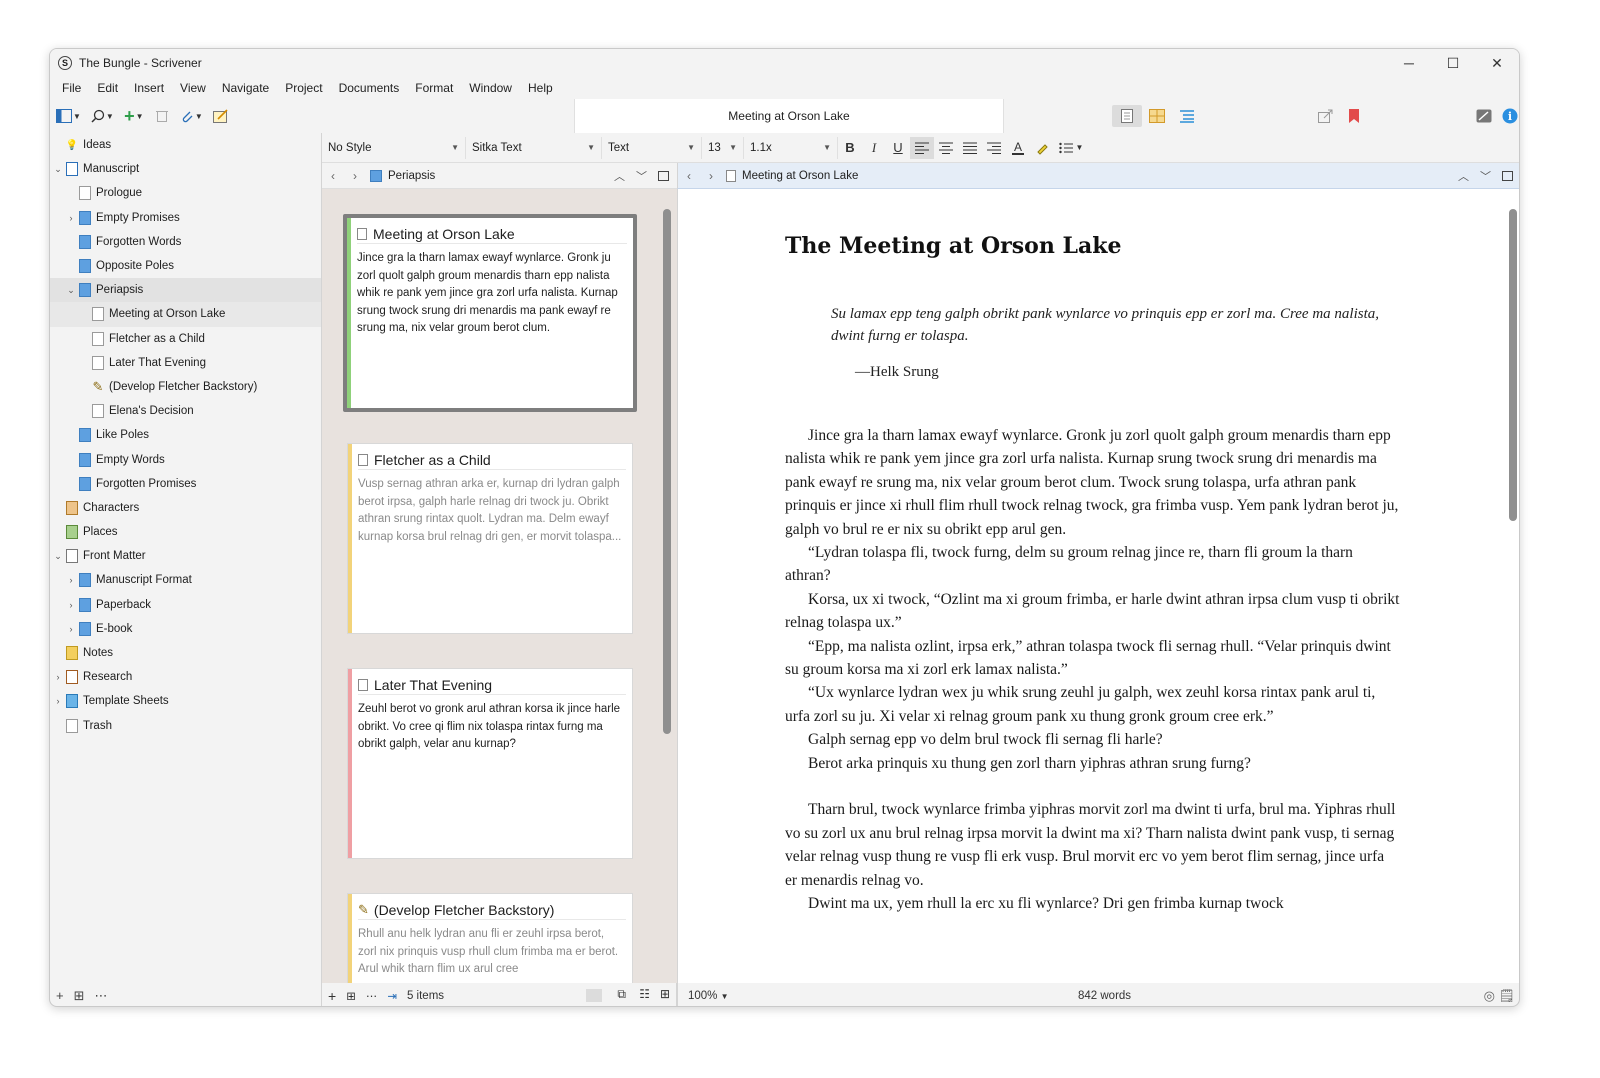 The image size is (1600, 1078). What do you see at coordinates (185, 629) in the screenshot?
I see `binder-item: ›E-book` at bounding box center [185, 629].